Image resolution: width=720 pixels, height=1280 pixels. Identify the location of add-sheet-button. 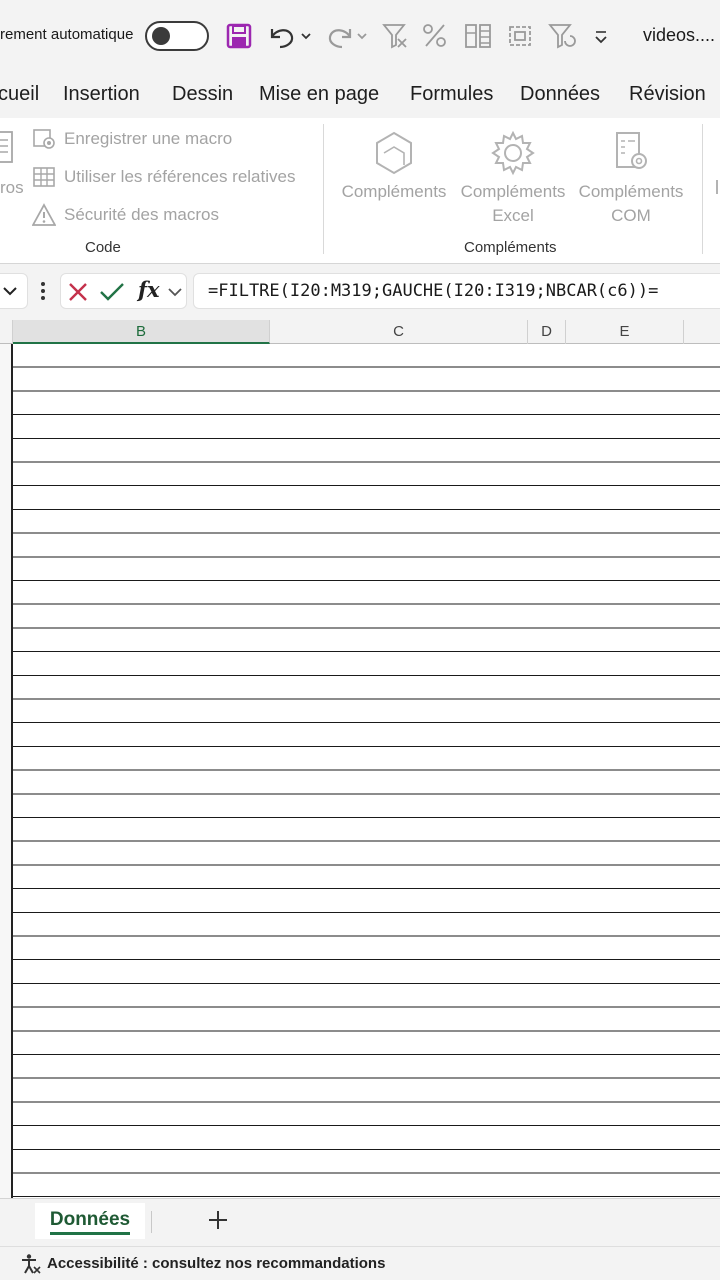
(218, 1222).